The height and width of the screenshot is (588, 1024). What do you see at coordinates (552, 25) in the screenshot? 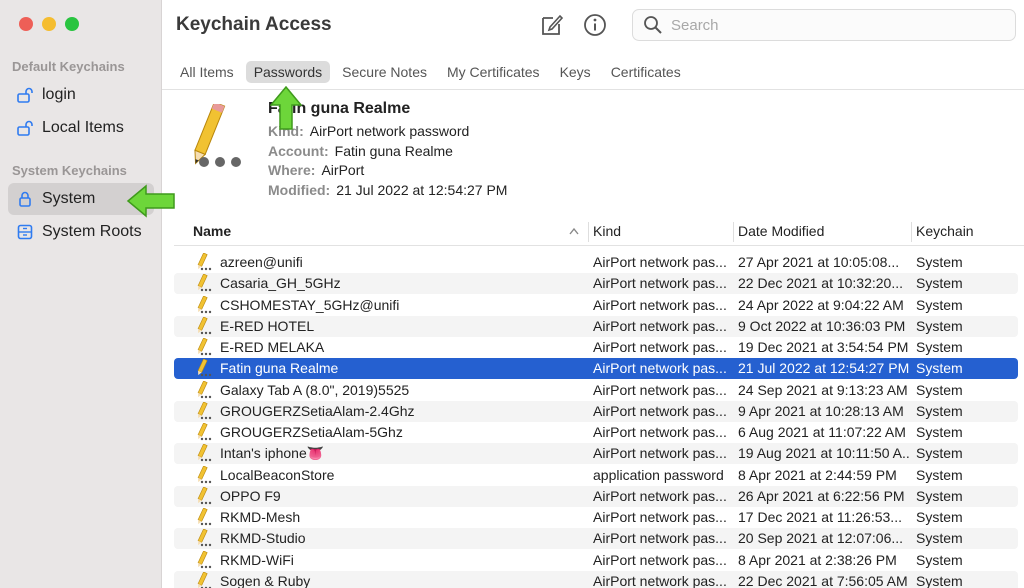
I see `compose-icon` at bounding box center [552, 25].